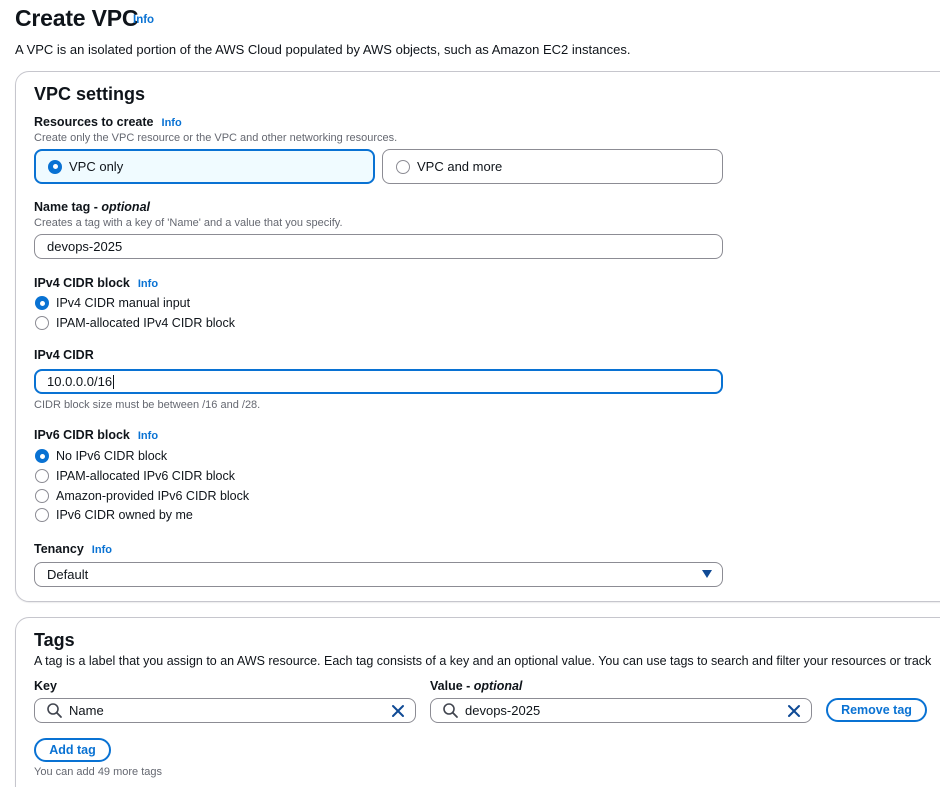  I want to click on ipv4-ipam-radio, so click(42, 323).